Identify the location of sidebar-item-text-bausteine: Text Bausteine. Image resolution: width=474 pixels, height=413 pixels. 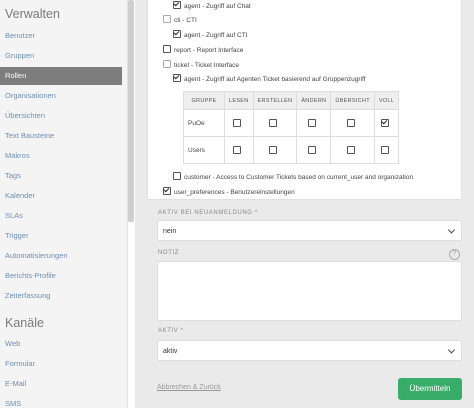
(61, 136).